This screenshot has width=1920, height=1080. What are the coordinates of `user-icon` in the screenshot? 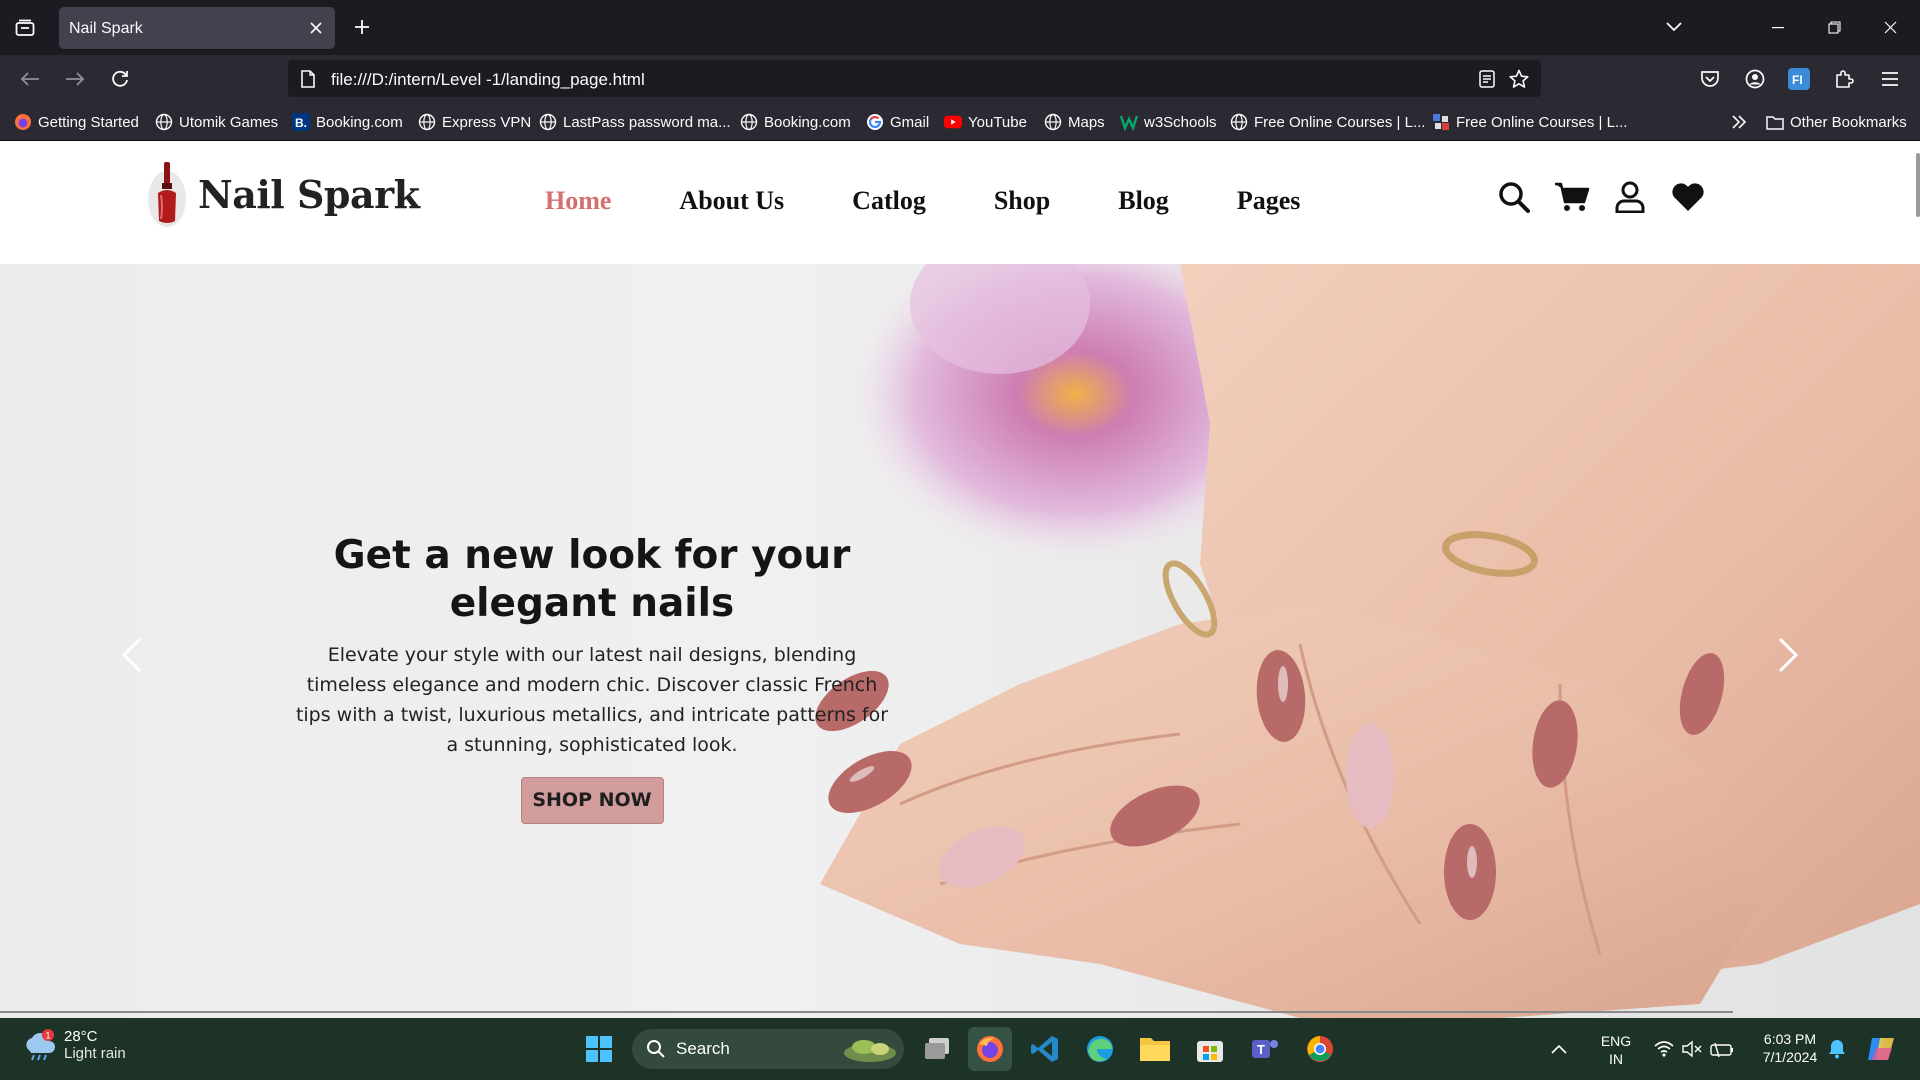 It's located at (1630, 197).